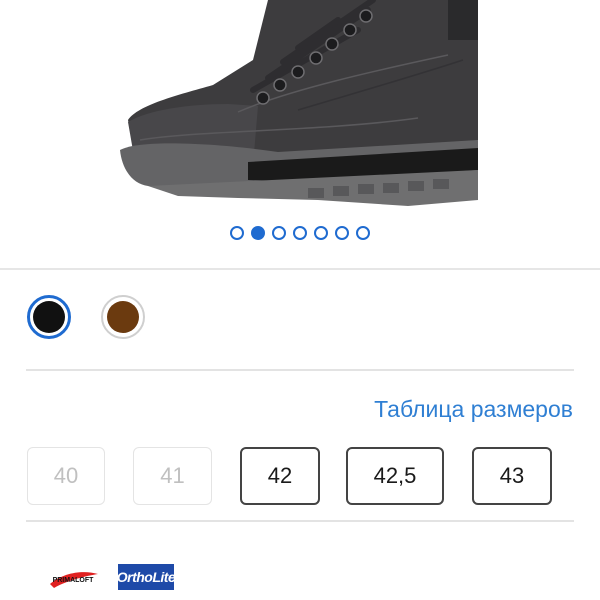 The image size is (600, 600). What do you see at coordinates (111, 577) in the screenshot?
I see `technology-logos: PRIMALOFT OrthoLite` at bounding box center [111, 577].